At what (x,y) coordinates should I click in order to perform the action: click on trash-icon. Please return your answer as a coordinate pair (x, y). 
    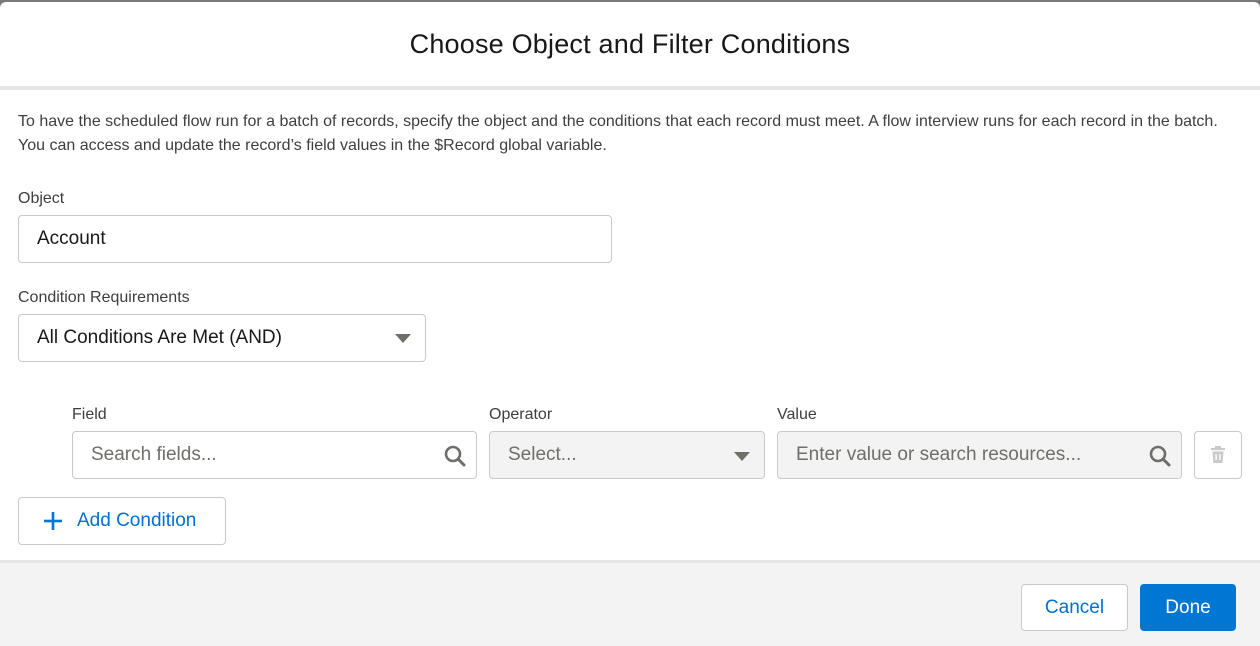
    Looking at the image, I should click on (1218, 455).